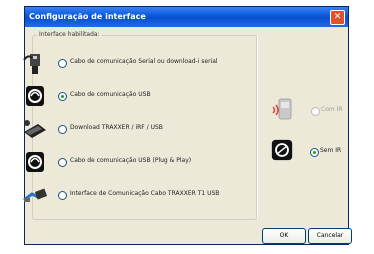 The width and height of the screenshot is (374, 254). Describe the element at coordinates (62, 129) in the screenshot. I see `radio-download-traxxer` at that location.